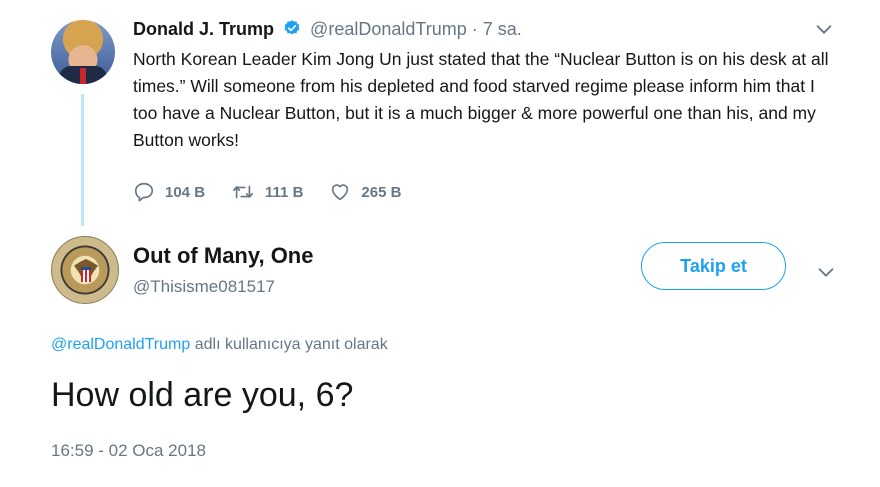 This screenshot has height=487, width=880. Describe the element at coordinates (82, 160) in the screenshot. I see `thread-line` at that location.